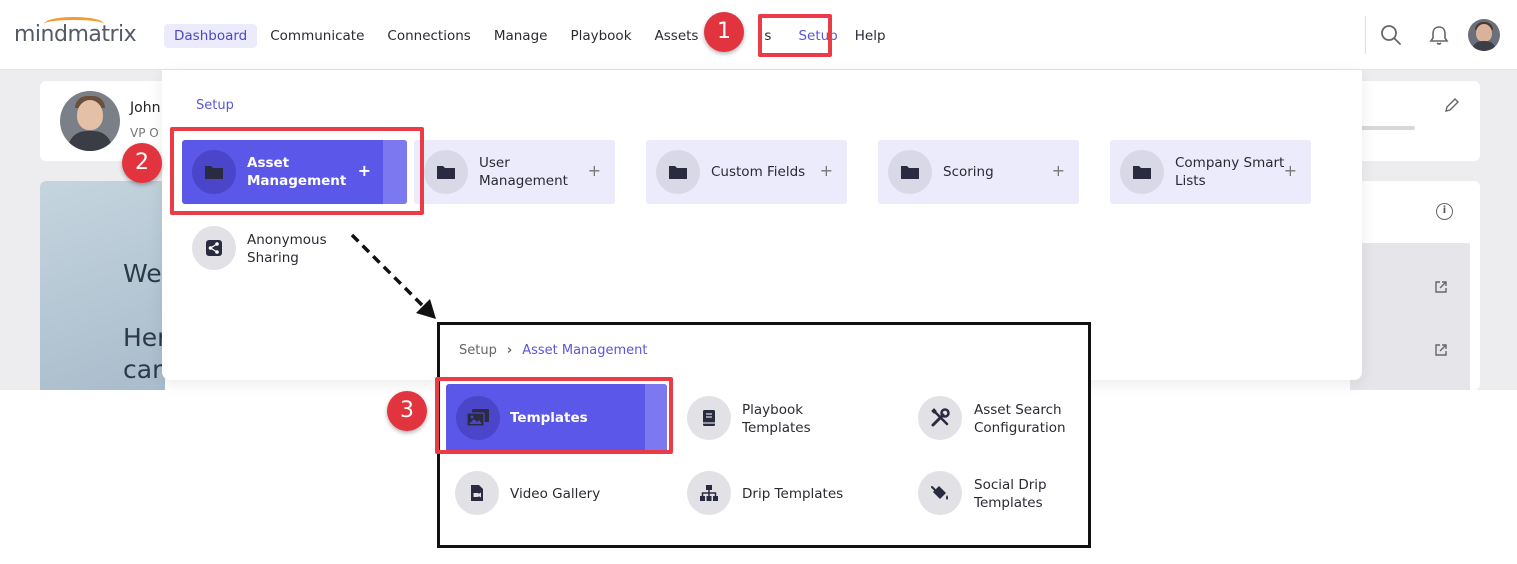  I want to click on mindmatrix-logo: mindmatrix, so click(75, 34).